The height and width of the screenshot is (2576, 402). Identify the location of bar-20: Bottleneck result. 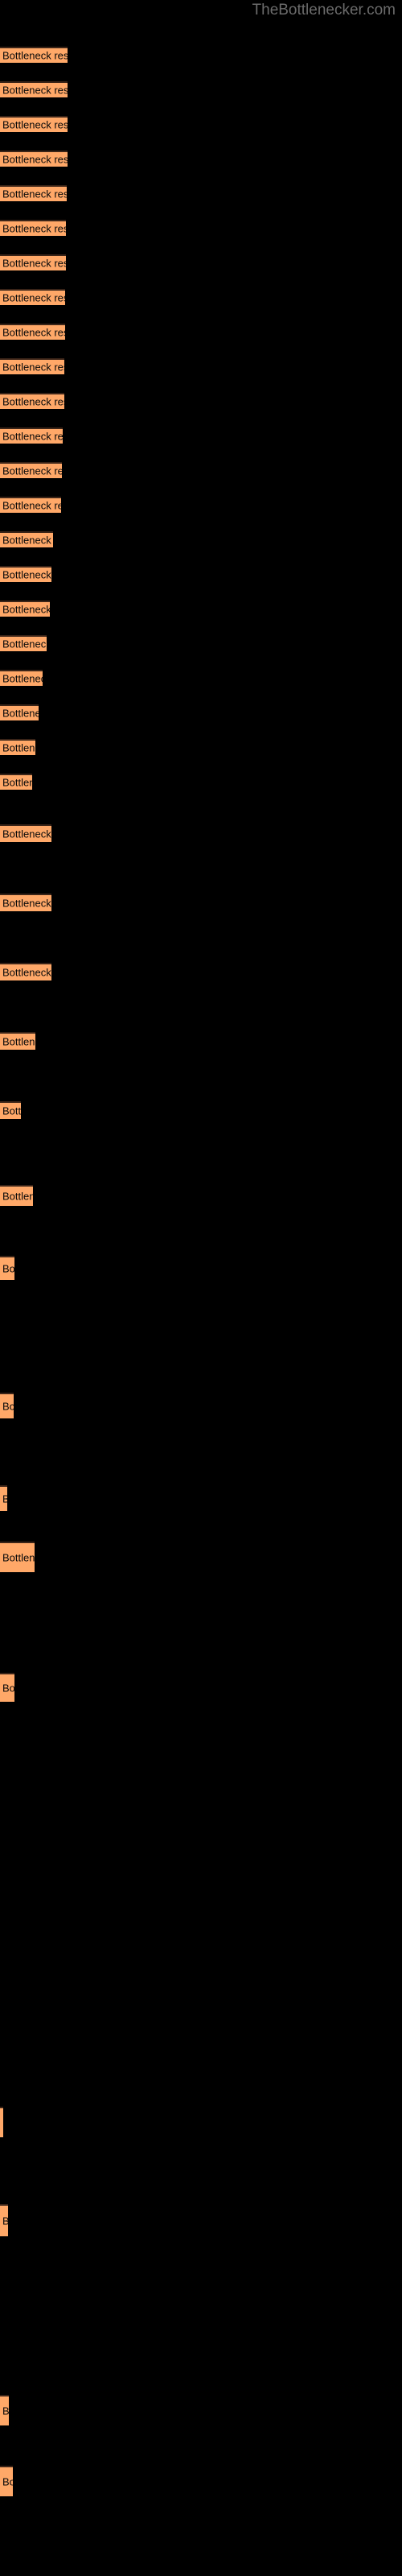
(19, 712).